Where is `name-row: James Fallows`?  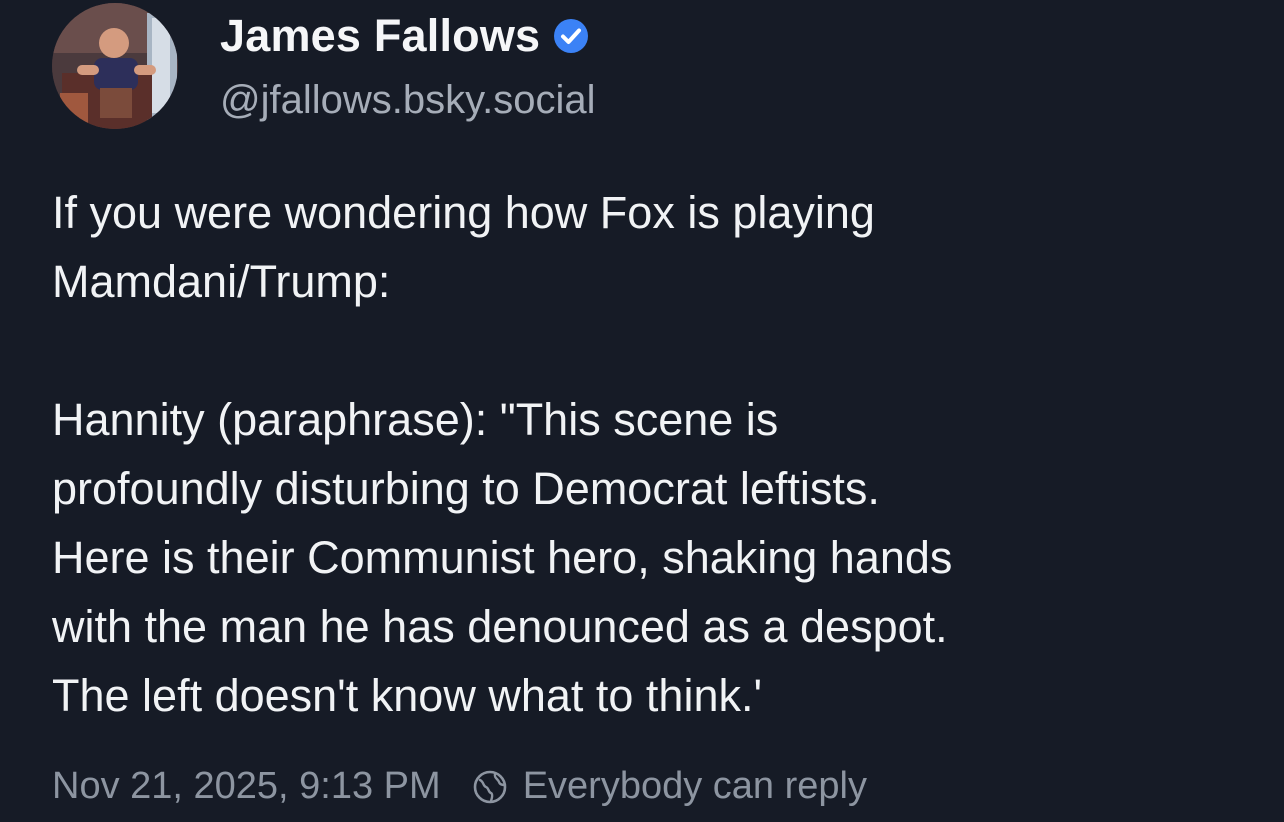
name-row: James Fallows is located at coordinates (408, 36).